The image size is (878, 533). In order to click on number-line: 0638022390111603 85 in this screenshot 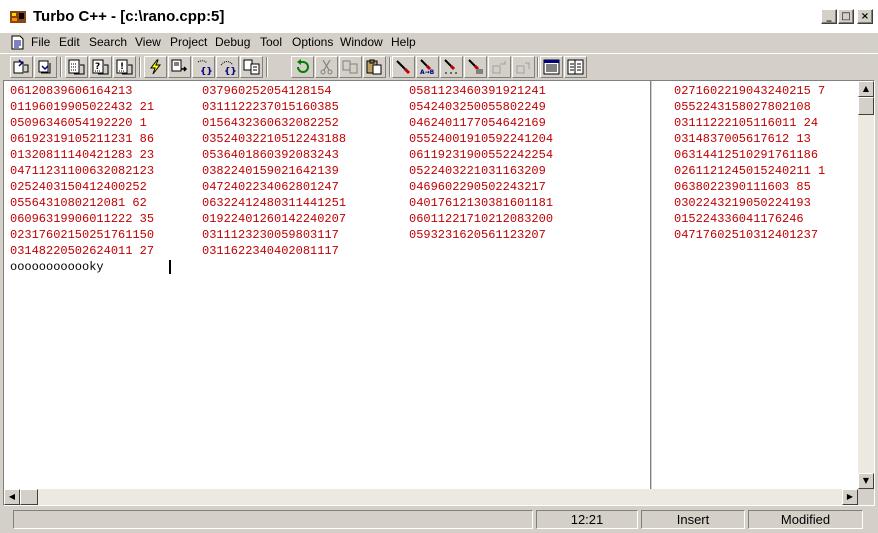, I will do `click(742, 187)`.